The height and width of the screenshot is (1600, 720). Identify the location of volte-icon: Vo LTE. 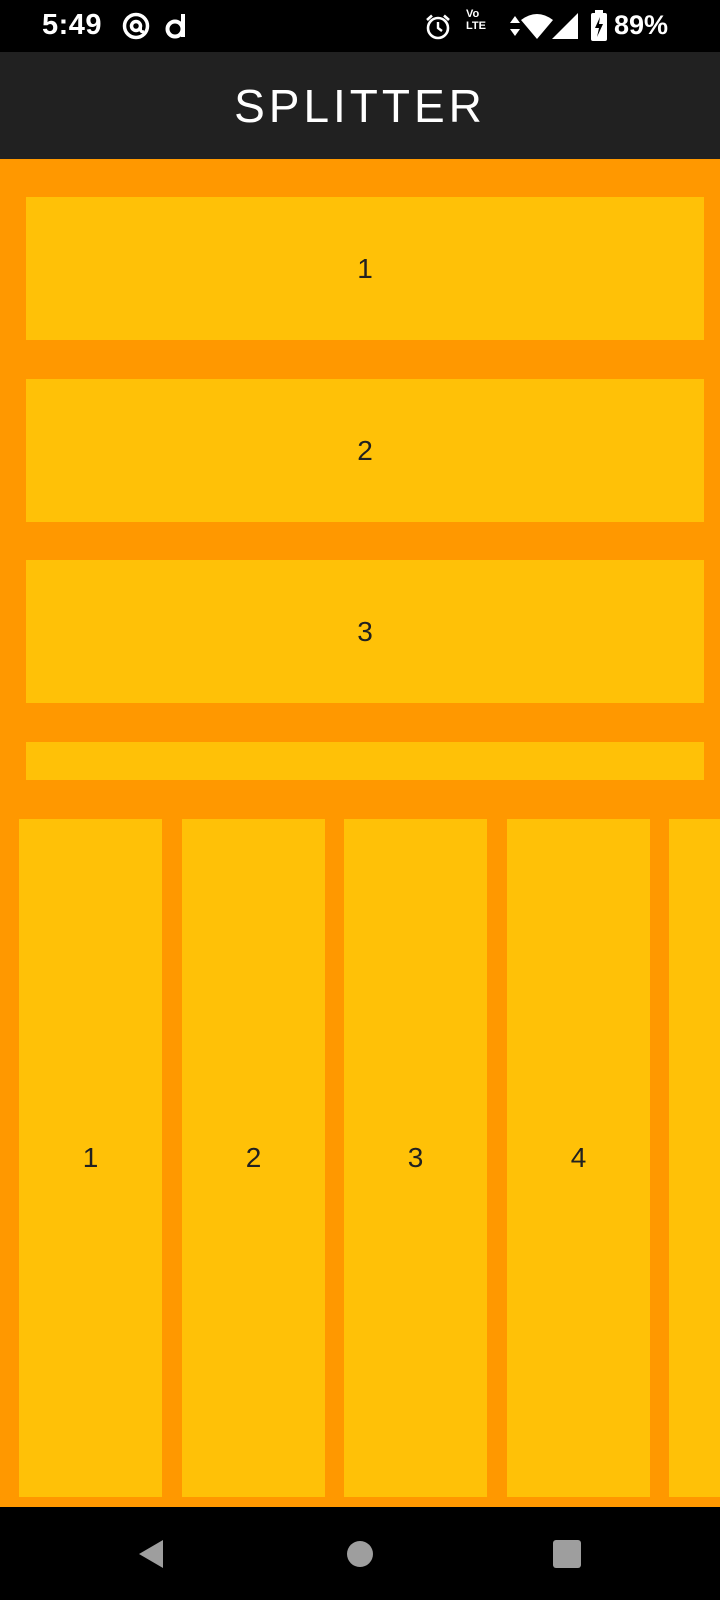
(476, 20).